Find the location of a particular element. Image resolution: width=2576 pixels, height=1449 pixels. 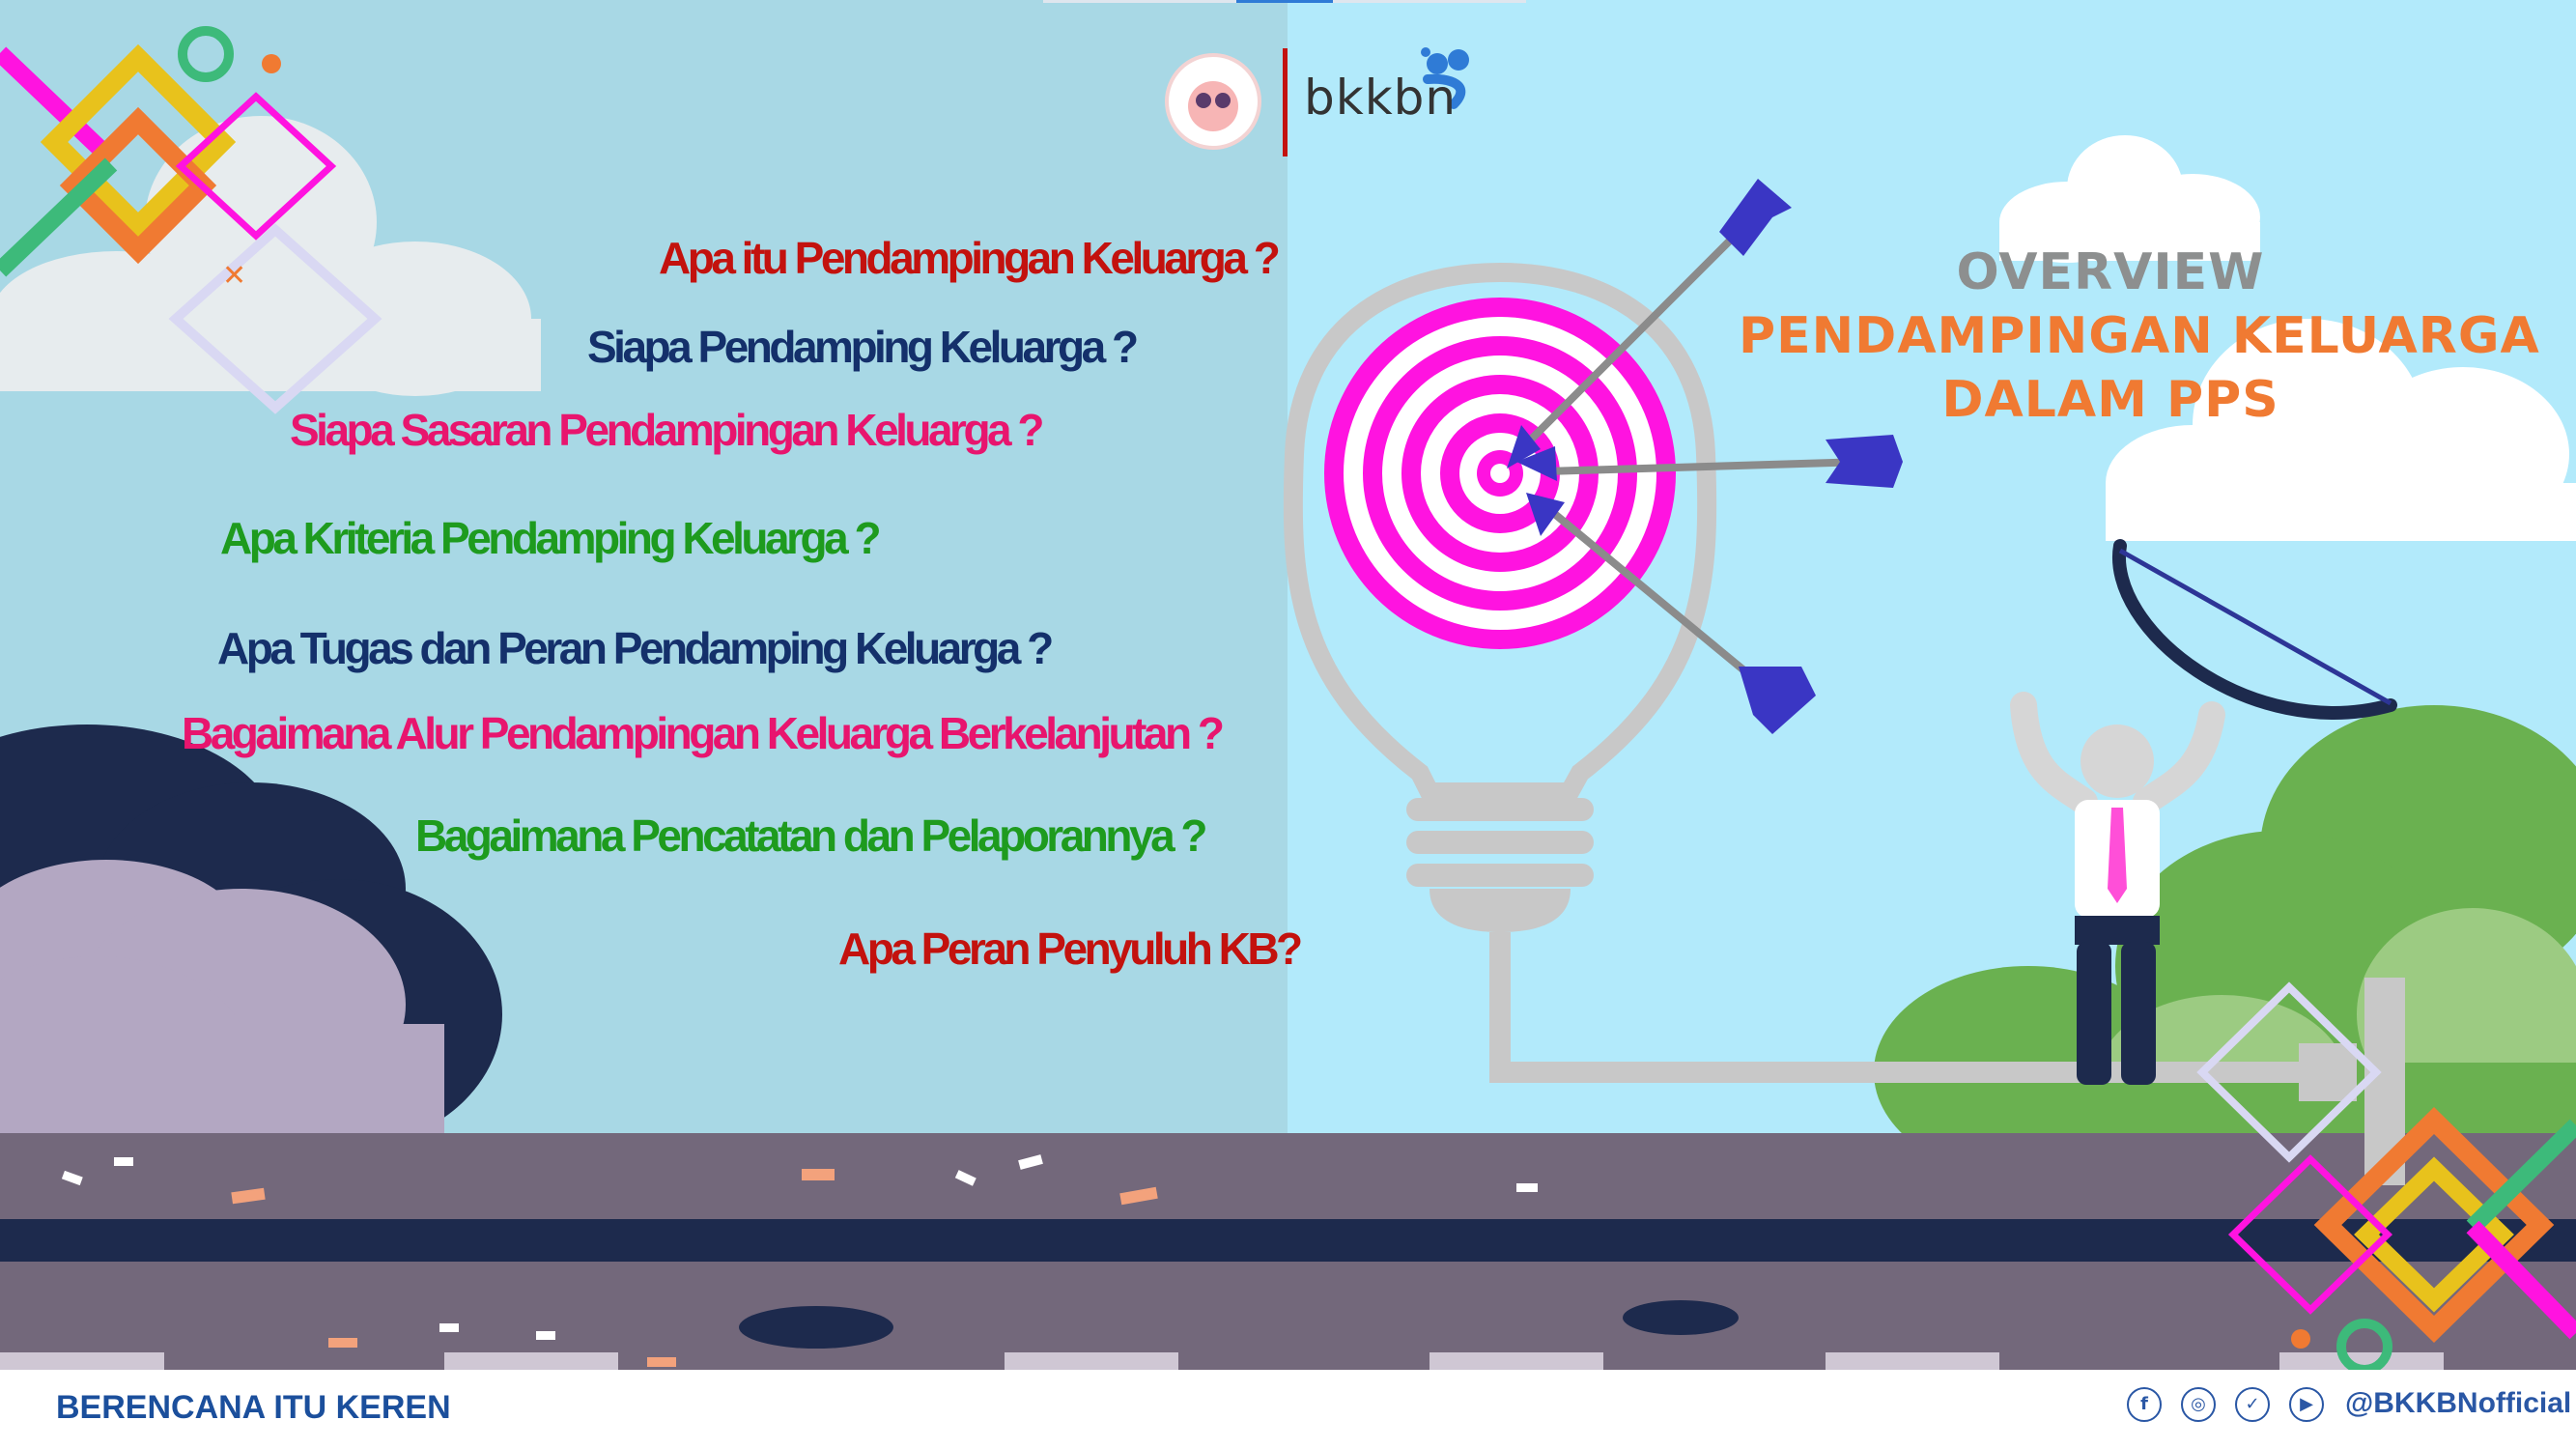

facebook-icon: f is located at coordinates (2144, 1404).